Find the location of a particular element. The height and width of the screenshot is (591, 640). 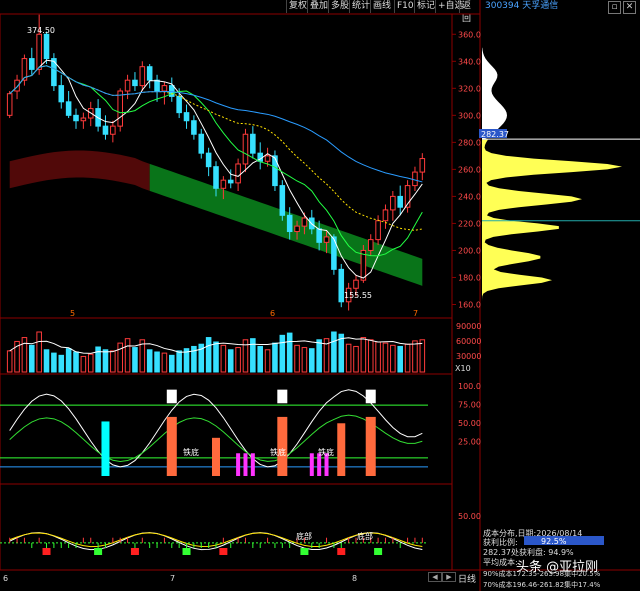

period-marker-0: 5 is located at coordinates (72, 313).